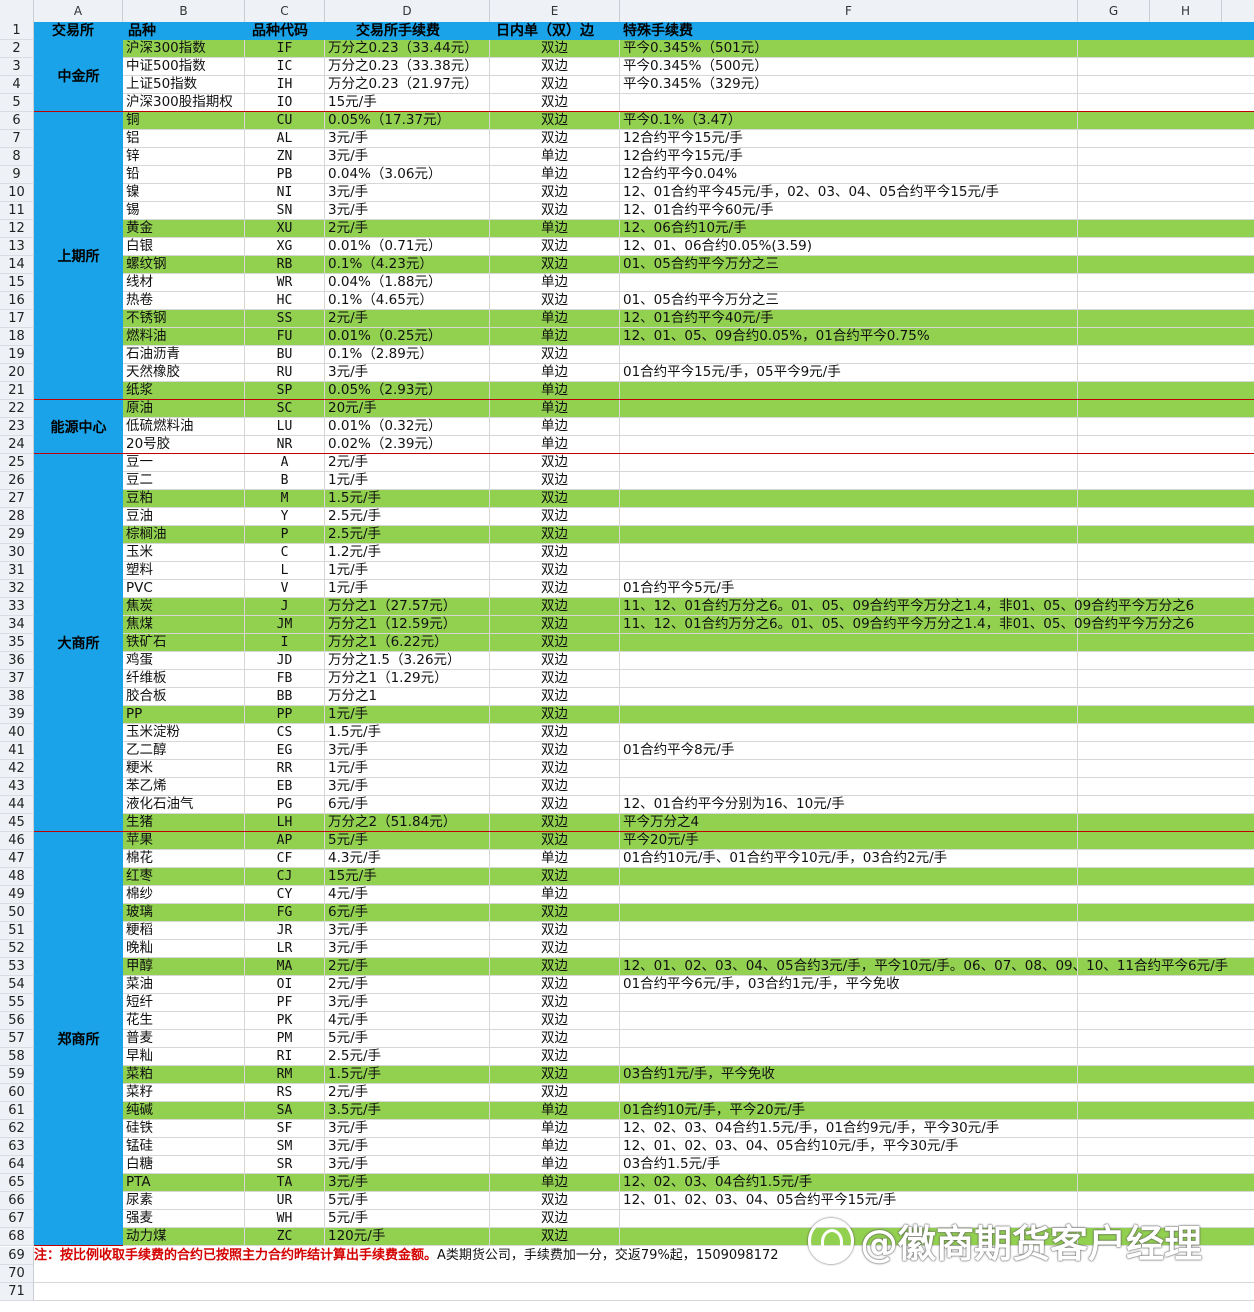 Image resolution: width=1254 pixels, height=1312 pixels. Describe the element at coordinates (285, 949) in the screenshot. I see `code-cell: LR` at that location.